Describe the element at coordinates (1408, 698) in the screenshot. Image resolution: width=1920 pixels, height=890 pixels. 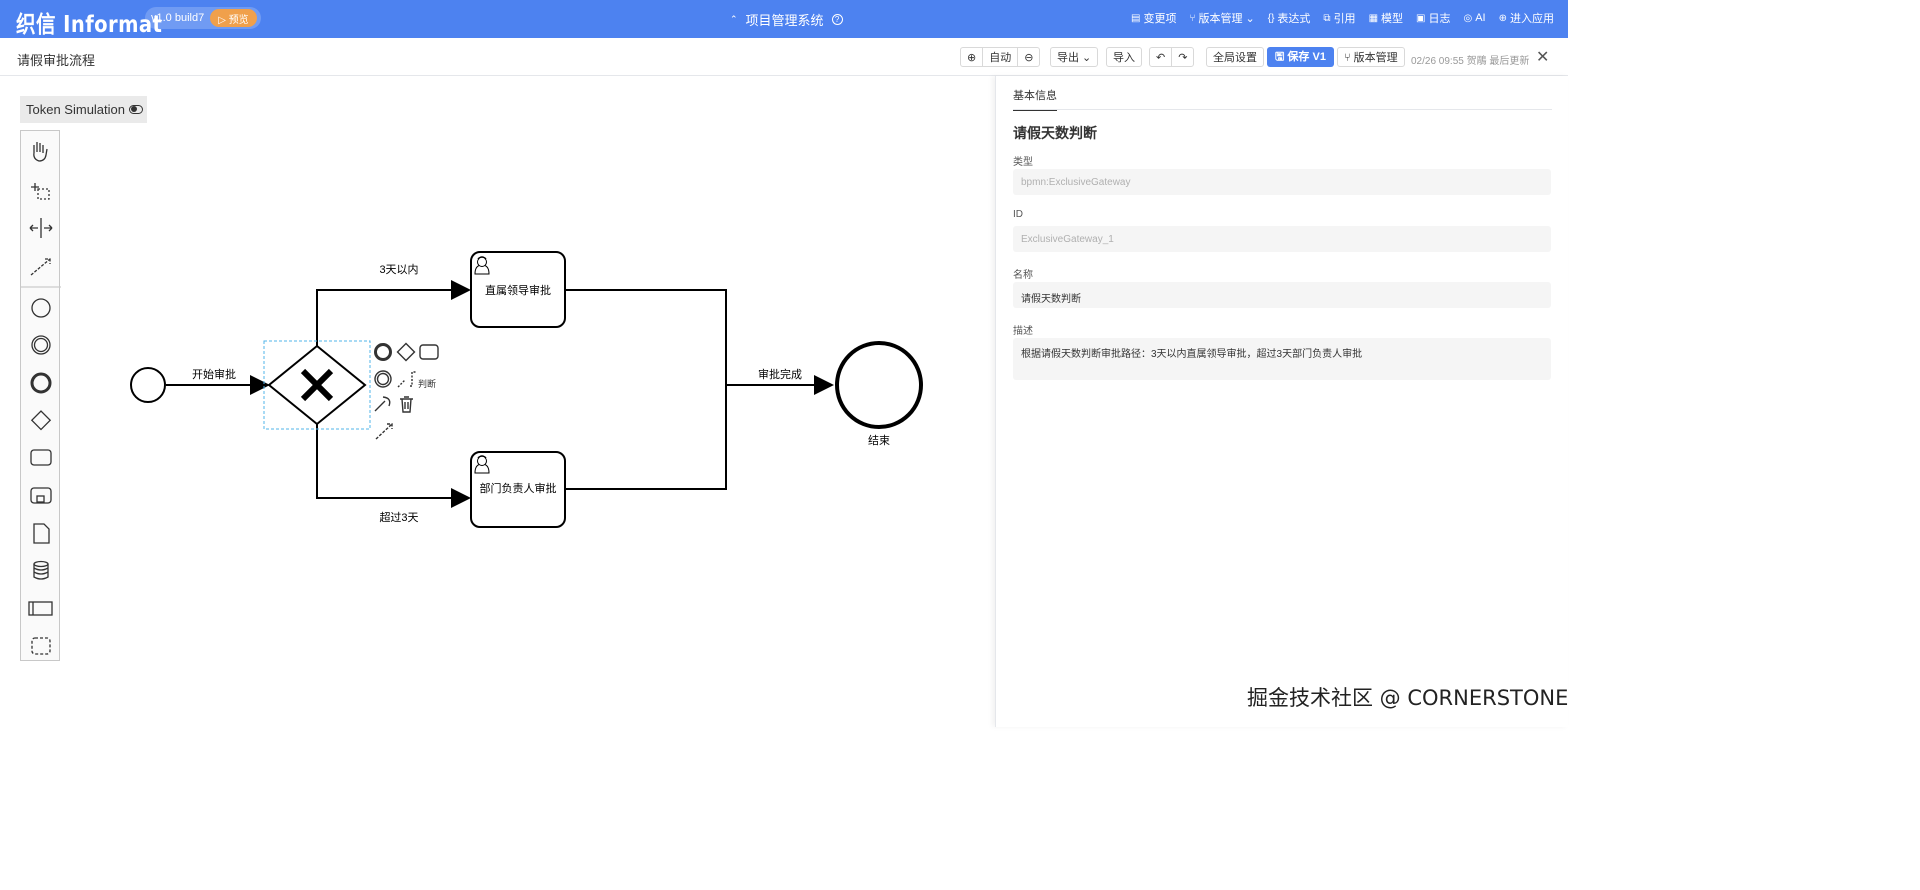
I see `watermark: 掘金技术社区 @ CORNERSTONE` at that location.